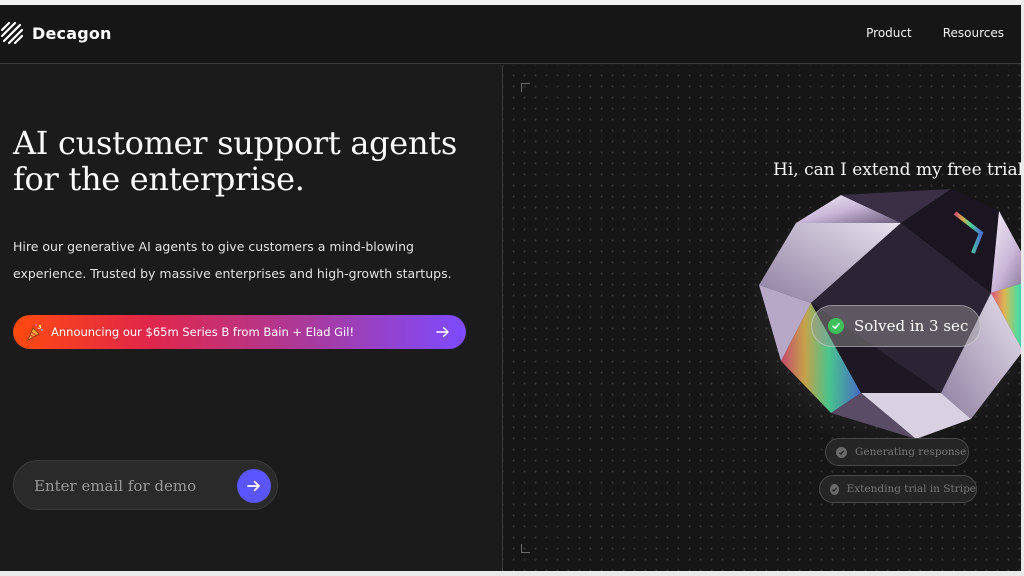  Describe the element at coordinates (12, 33) in the screenshot. I see `decagon-logo-icon` at that location.